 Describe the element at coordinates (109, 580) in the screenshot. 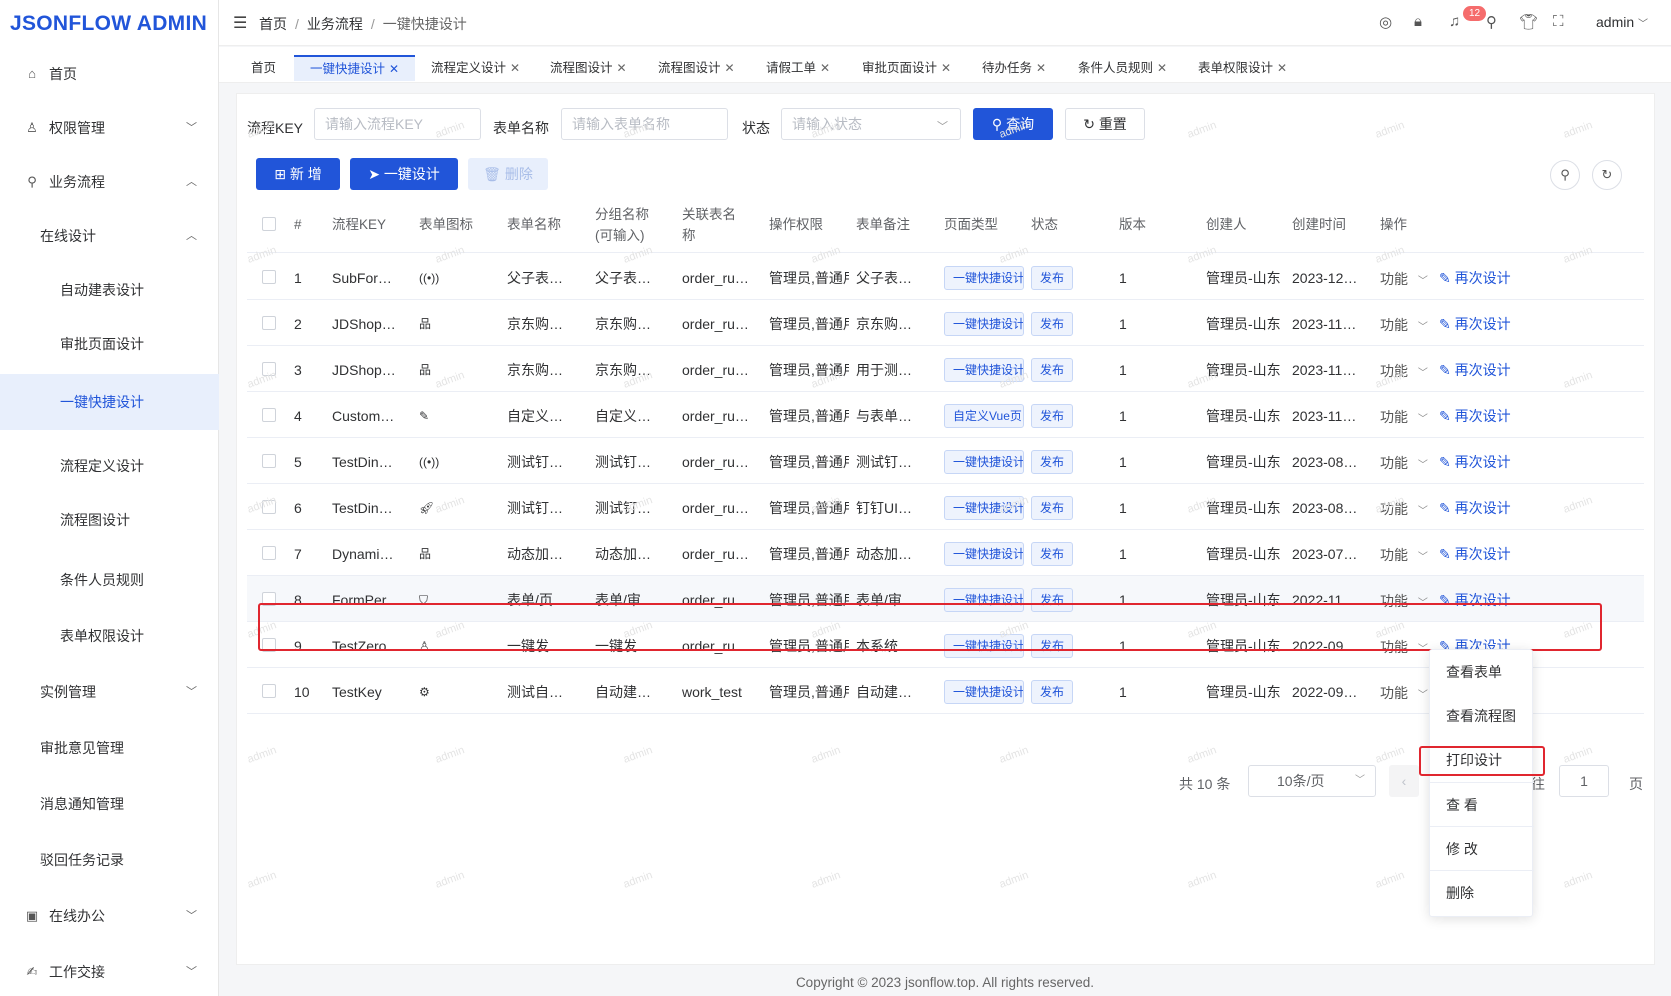

I see `sidebar-item-condition-rules: 条件人员规则` at that location.